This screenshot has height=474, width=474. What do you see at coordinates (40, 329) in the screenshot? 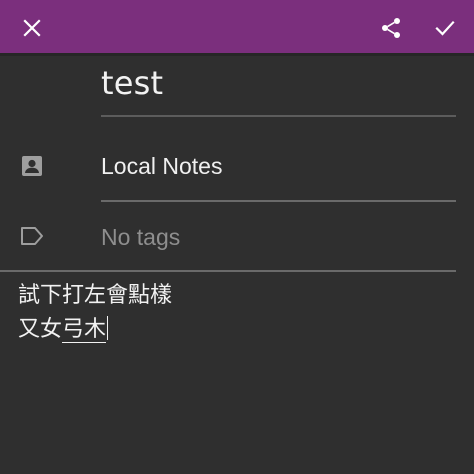
I see `body-line-2-committed: 又女` at bounding box center [40, 329].